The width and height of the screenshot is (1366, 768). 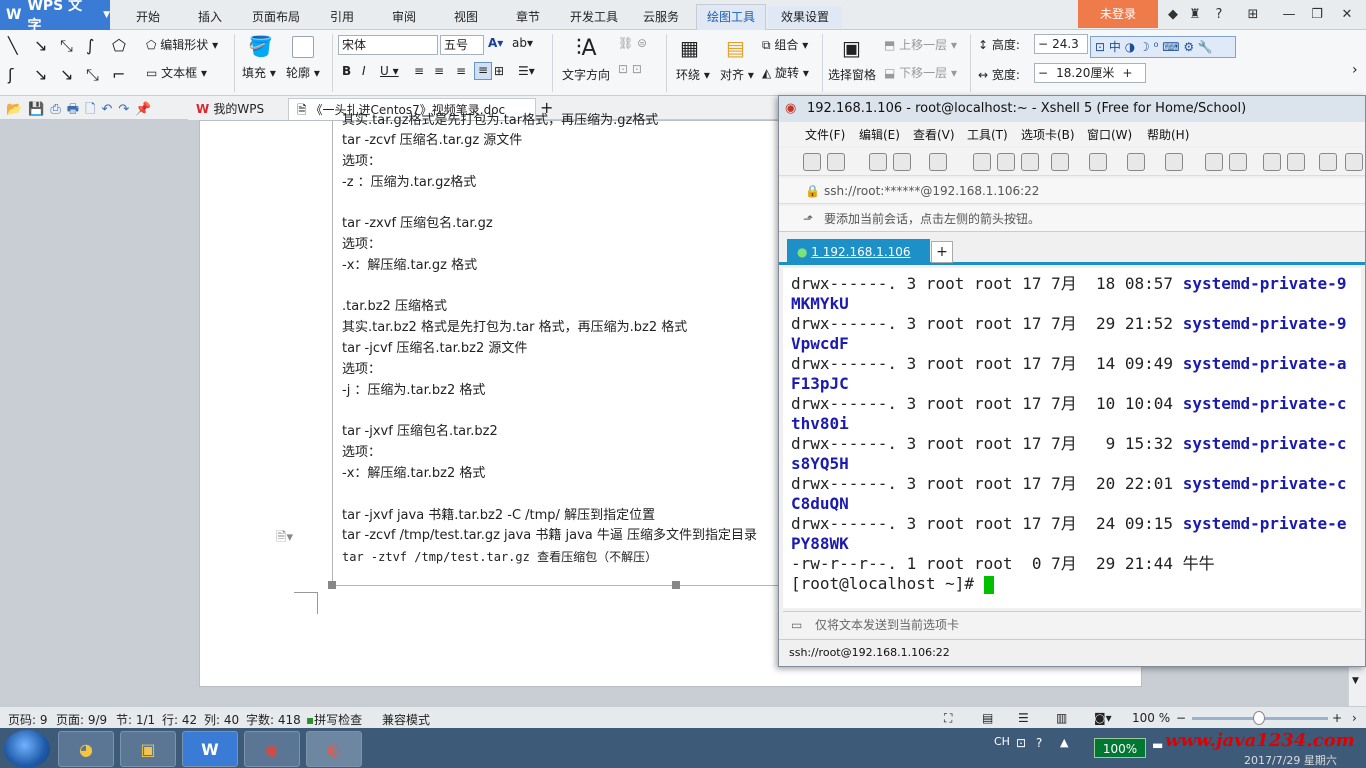 What do you see at coordinates (123, 48) in the screenshot?
I see `freeform-icon: ⬠` at bounding box center [123, 48].